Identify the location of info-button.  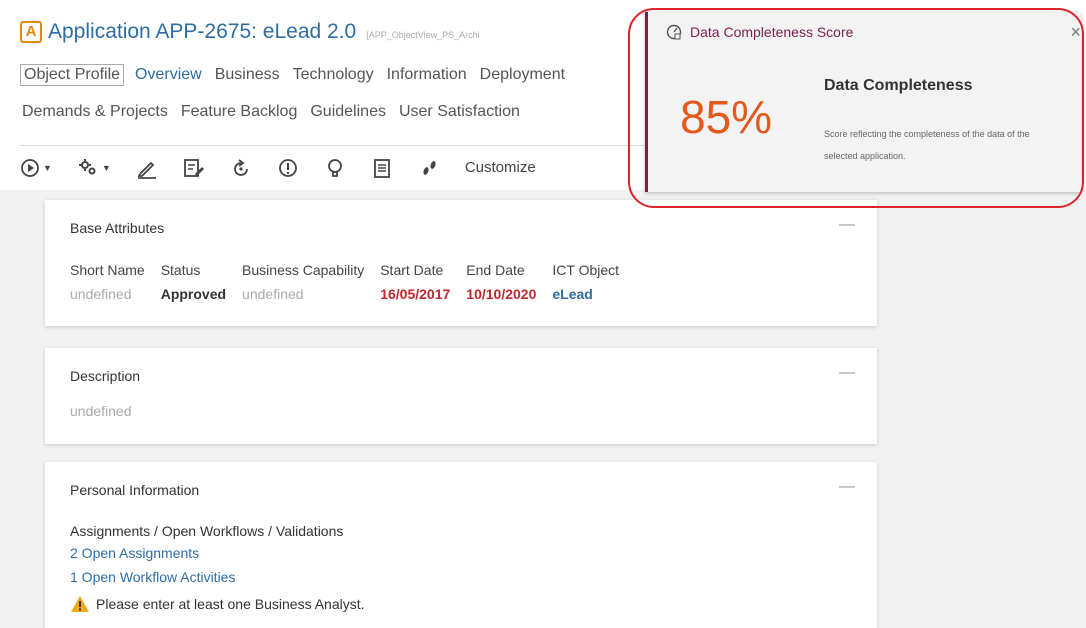
(288, 168).